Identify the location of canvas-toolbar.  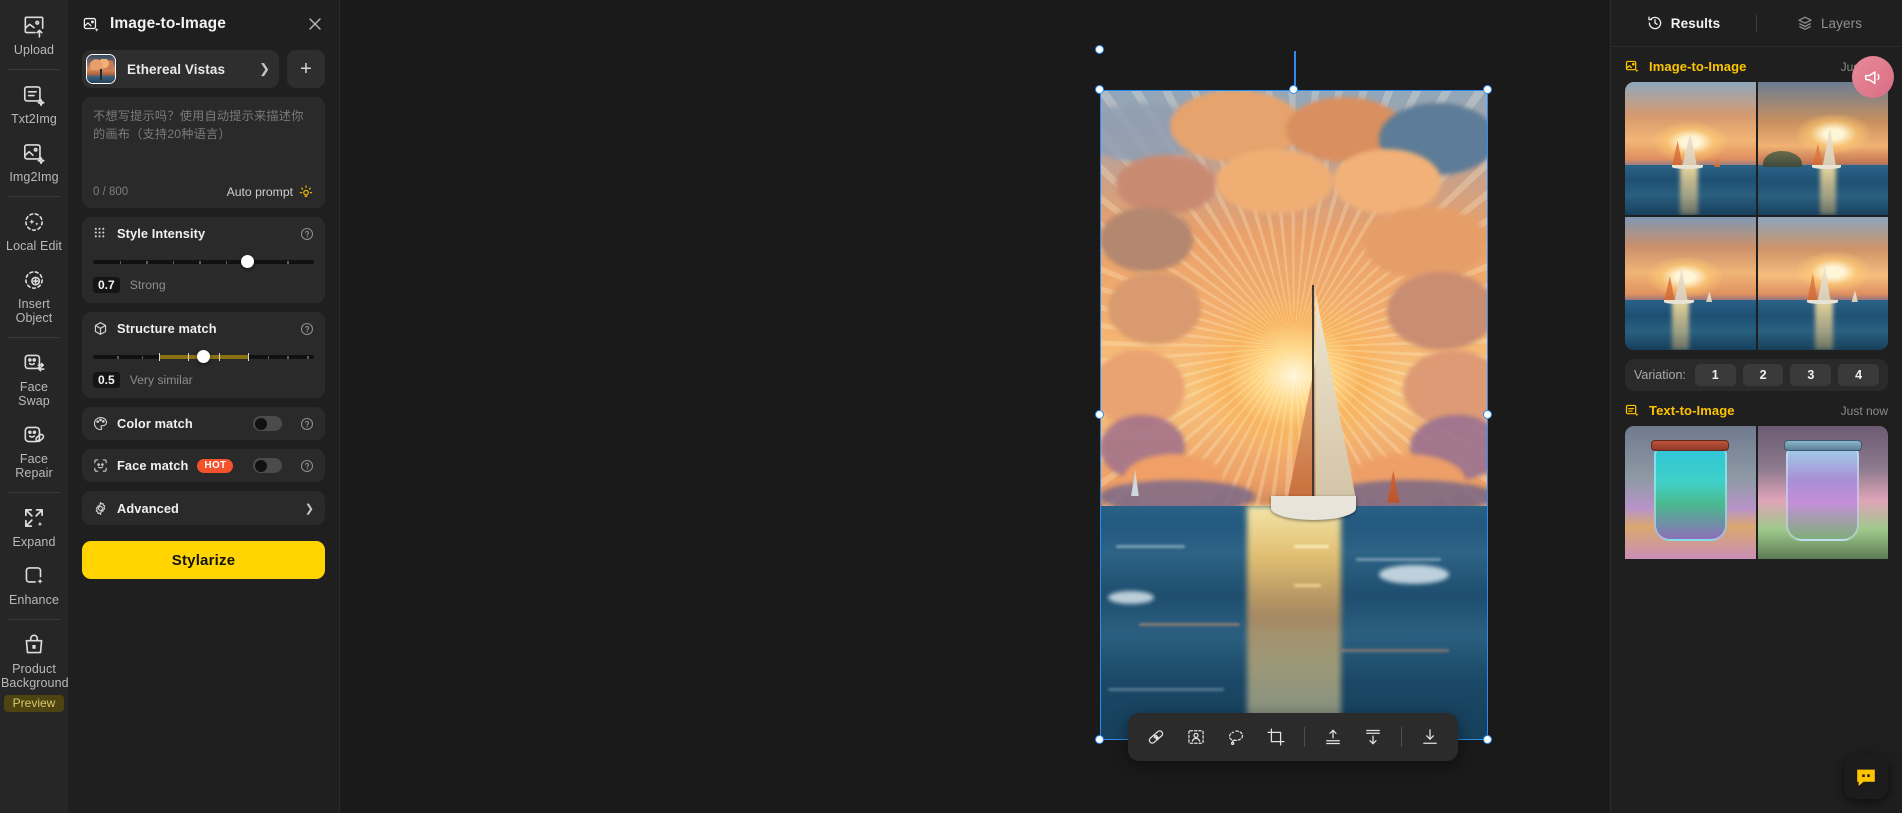
(1293, 737).